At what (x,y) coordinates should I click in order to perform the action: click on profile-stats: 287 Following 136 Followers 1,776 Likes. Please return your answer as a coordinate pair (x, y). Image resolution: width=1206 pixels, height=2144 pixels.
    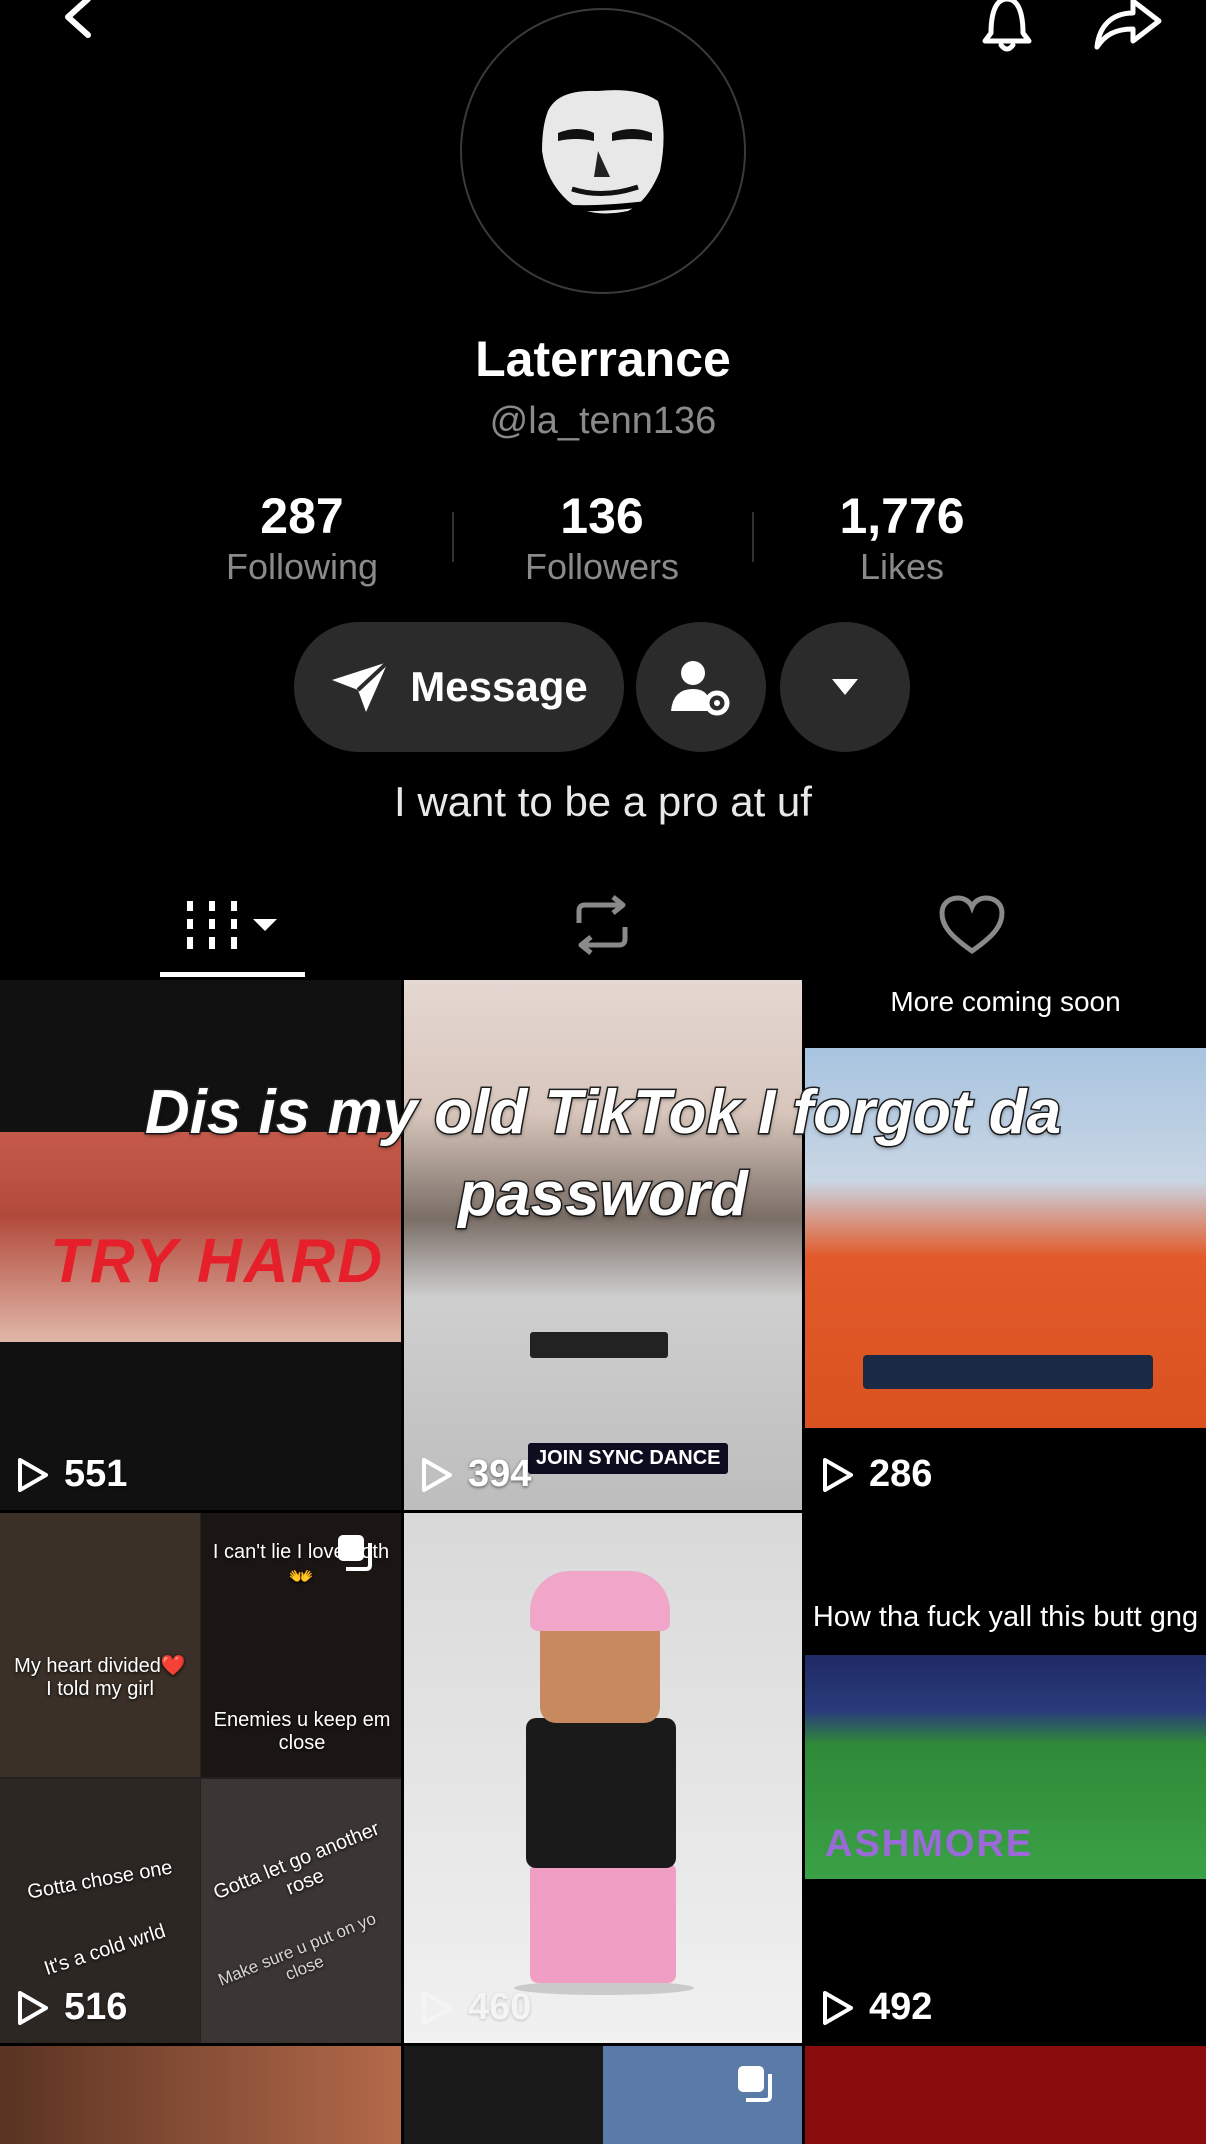
    Looking at the image, I should click on (603, 543).